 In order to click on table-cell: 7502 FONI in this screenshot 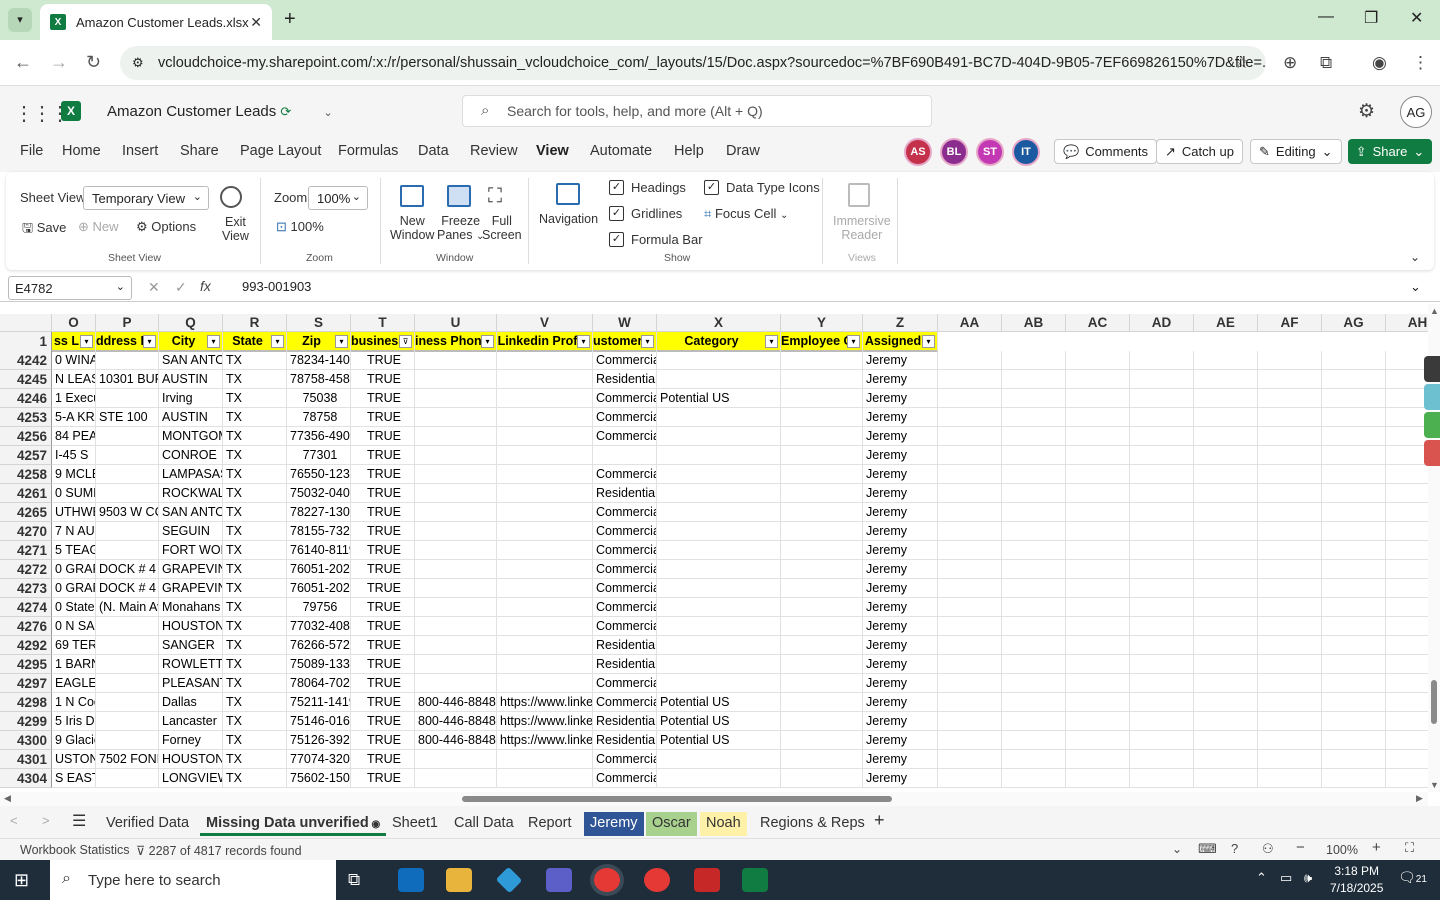, I will do `click(127, 759)`.